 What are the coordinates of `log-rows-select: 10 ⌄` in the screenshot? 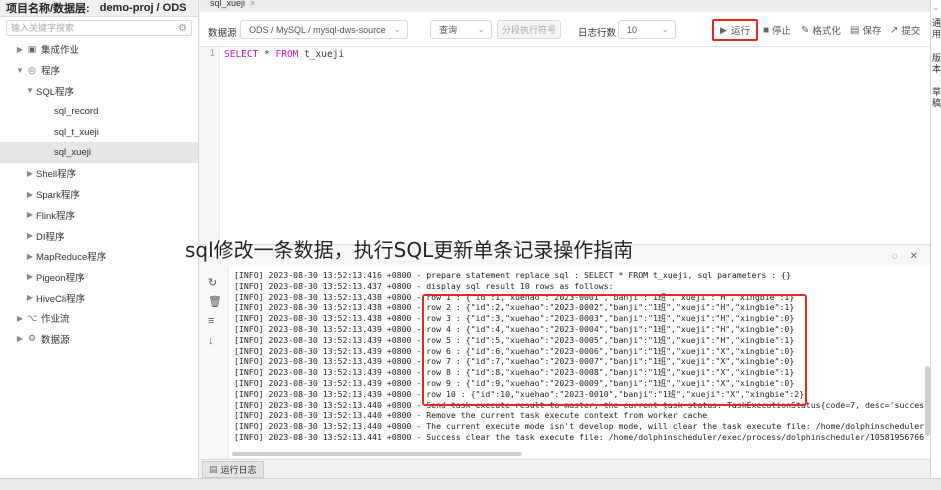 It's located at (647, 29).